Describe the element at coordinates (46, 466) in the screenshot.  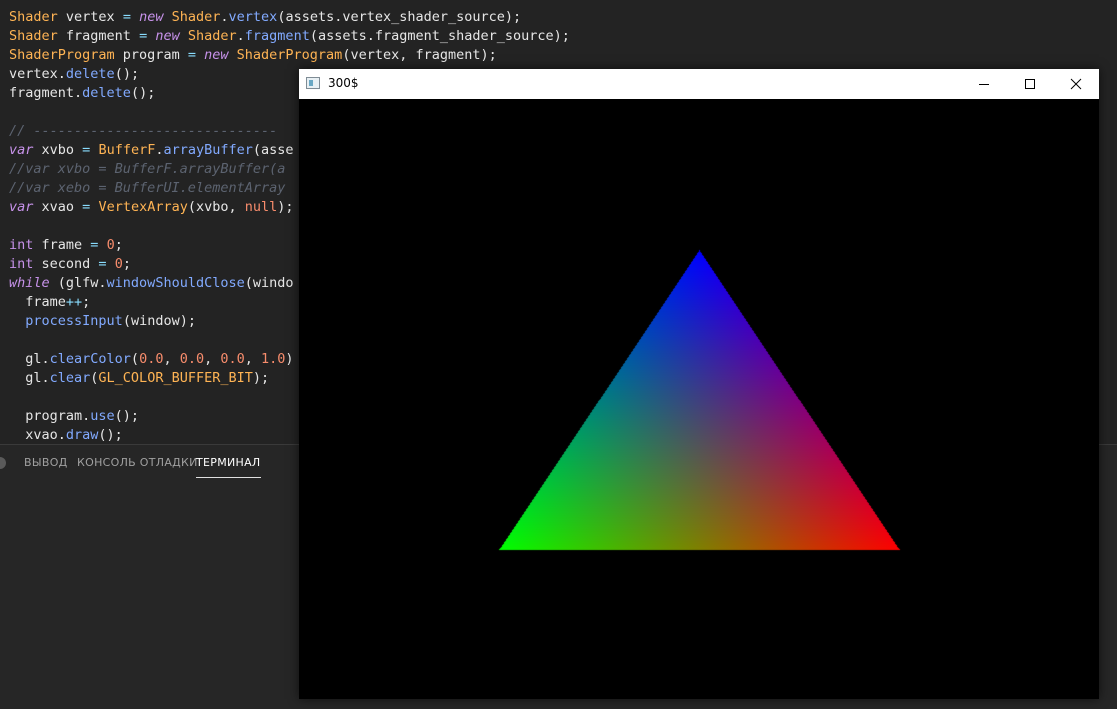
I see `tab-output: ВЫВОД` at that location.